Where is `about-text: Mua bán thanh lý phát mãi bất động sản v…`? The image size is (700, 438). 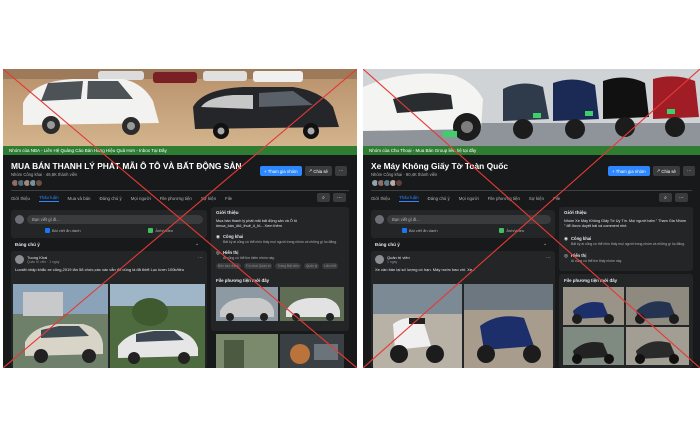 about-text: Mua bán thanh lý phát mãi bất động sản v… is located at coordinates (257, 223).